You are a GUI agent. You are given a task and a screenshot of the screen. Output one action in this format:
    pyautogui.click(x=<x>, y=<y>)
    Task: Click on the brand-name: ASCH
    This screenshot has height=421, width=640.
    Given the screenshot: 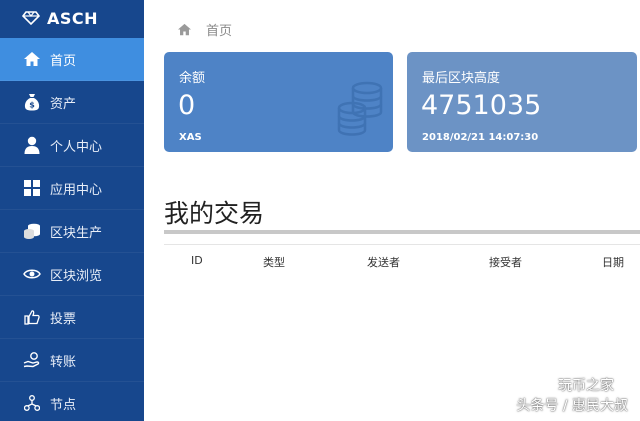 What is the action you would take?
    pyautogui.click(x=73, y=18)
    